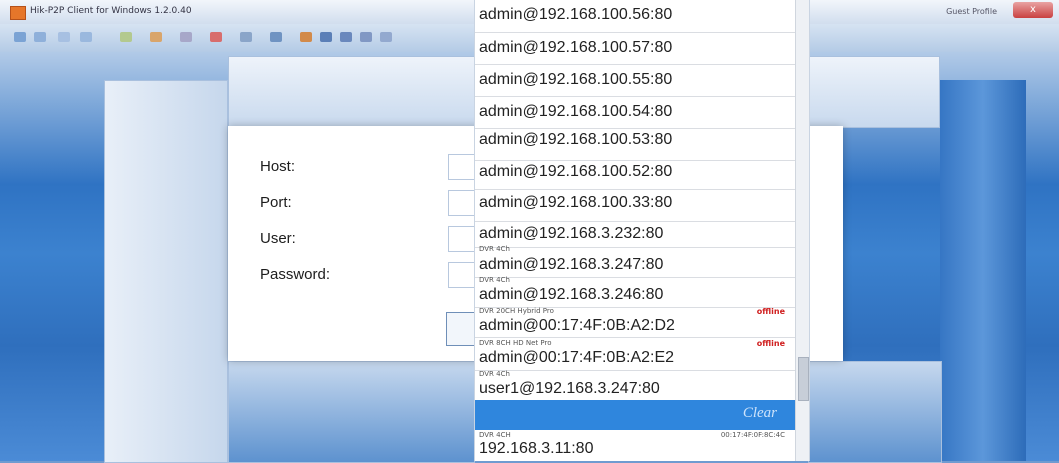 This screenshot has width=1059, height=463. I want to click on app-icon, so click(18, 13).